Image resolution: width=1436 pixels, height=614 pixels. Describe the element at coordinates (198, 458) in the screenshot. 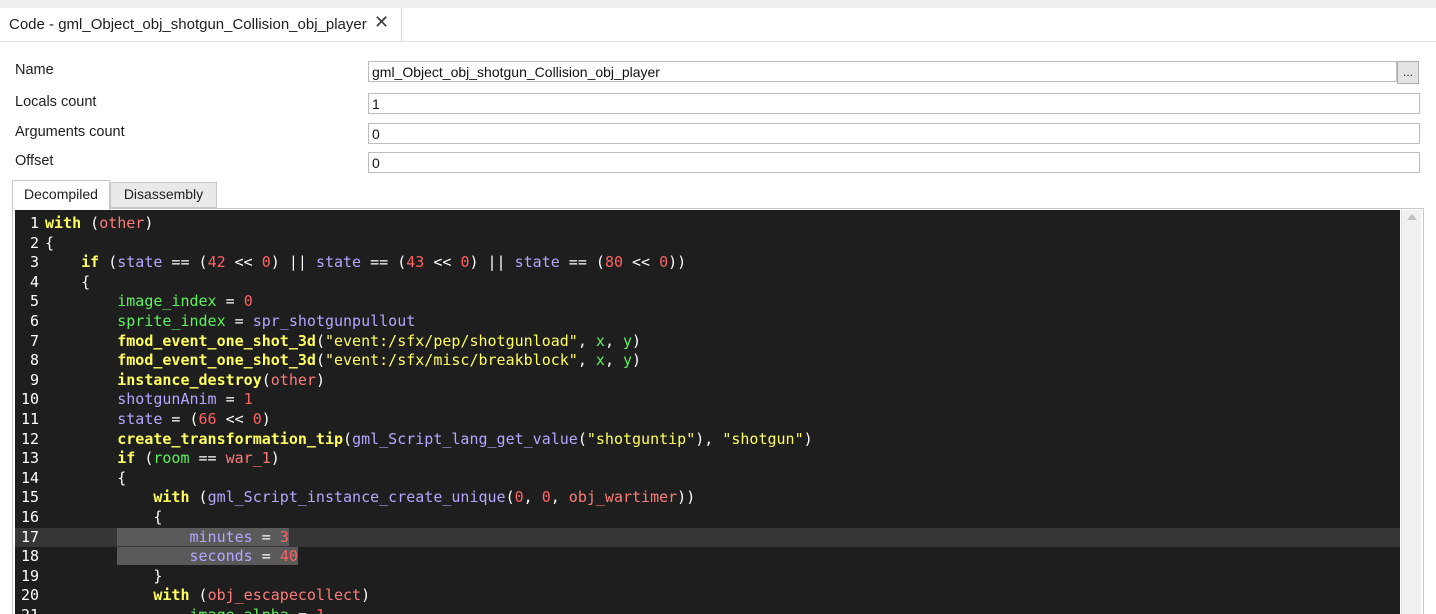

I see `code-text: if (room == war_1)` at that location.